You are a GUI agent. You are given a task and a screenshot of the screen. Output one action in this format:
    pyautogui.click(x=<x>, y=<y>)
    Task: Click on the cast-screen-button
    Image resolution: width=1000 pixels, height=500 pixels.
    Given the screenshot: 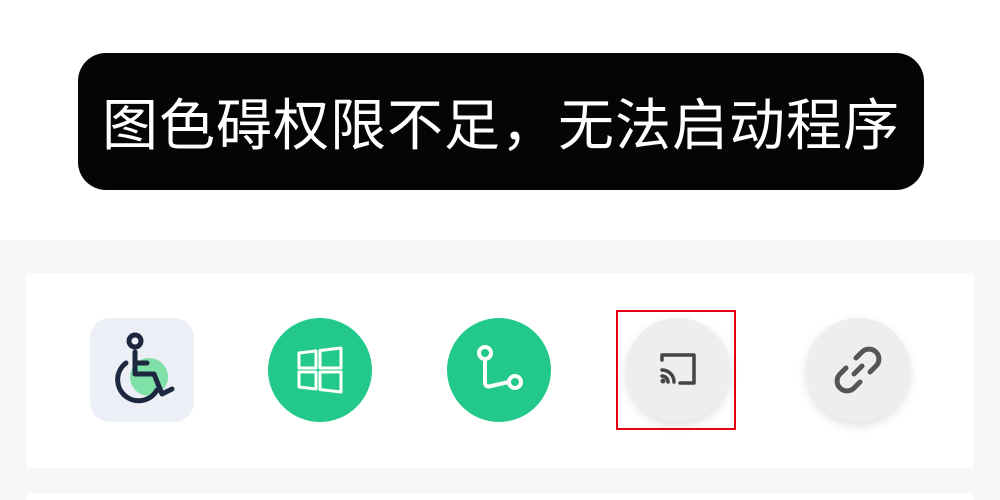 What is the action you would take?
    pyautogui.click(x=678, y=370)
    